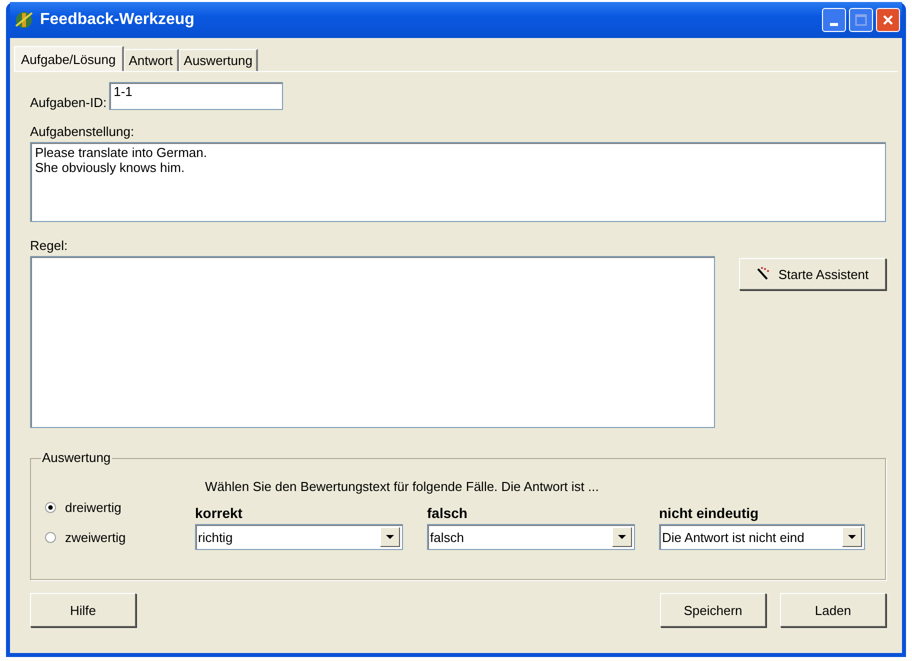 This screenshot has width=912, height=661. I want to click on app-icon, so click(24, 20).